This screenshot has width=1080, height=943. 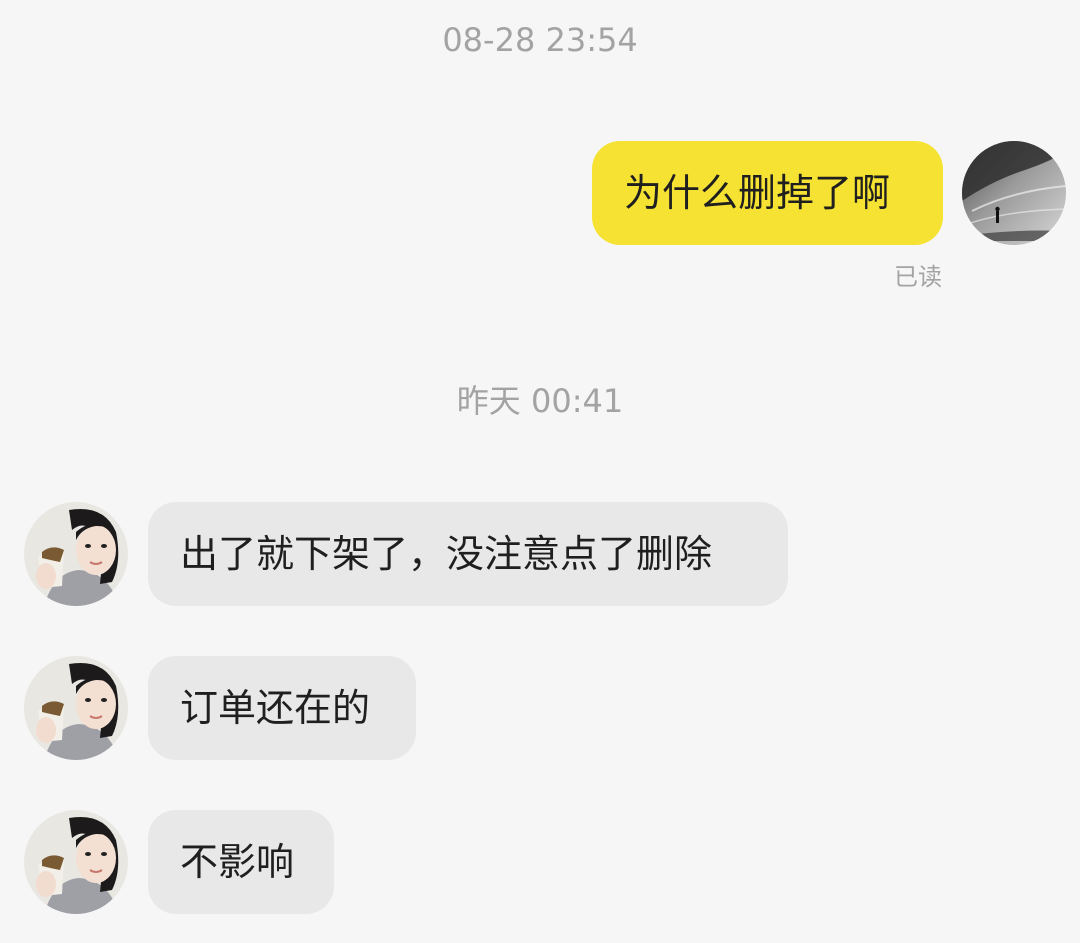 I want to click on received-message-bubble: 订单还在的, so click(x=282, y=708).